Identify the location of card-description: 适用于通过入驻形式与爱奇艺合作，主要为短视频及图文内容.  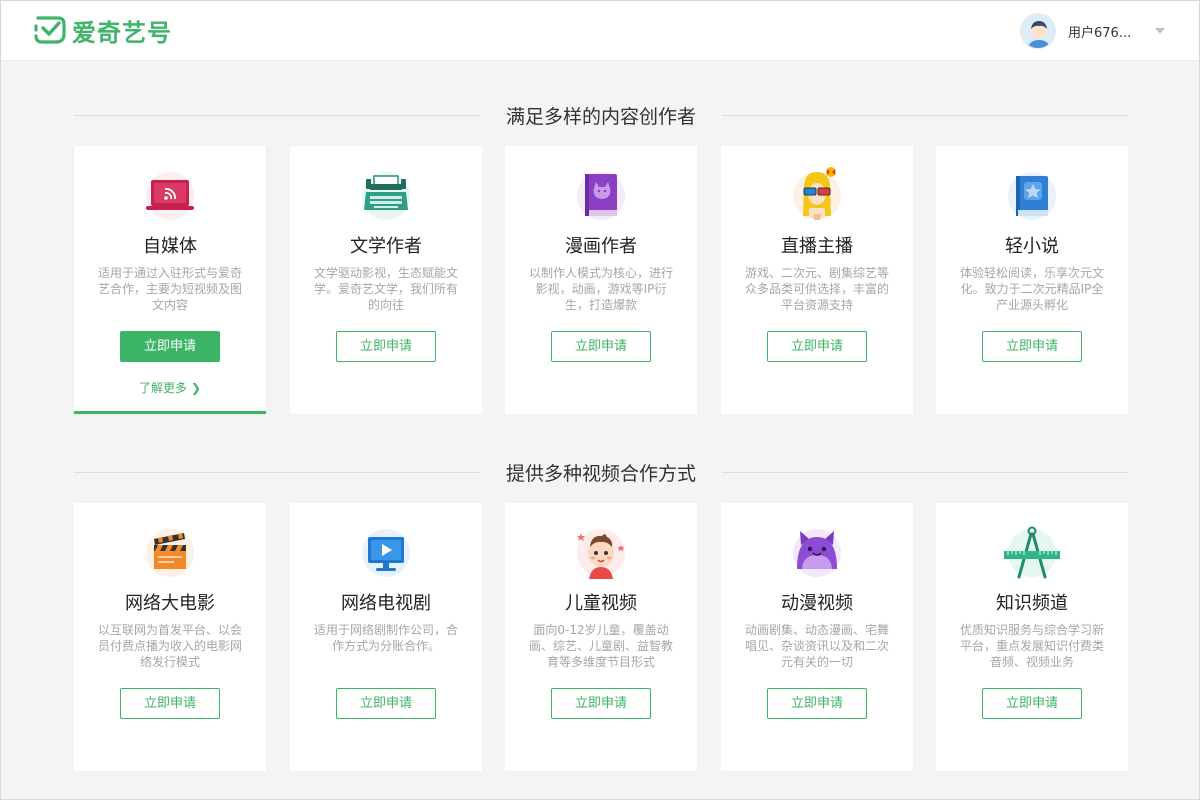
(170, 289).